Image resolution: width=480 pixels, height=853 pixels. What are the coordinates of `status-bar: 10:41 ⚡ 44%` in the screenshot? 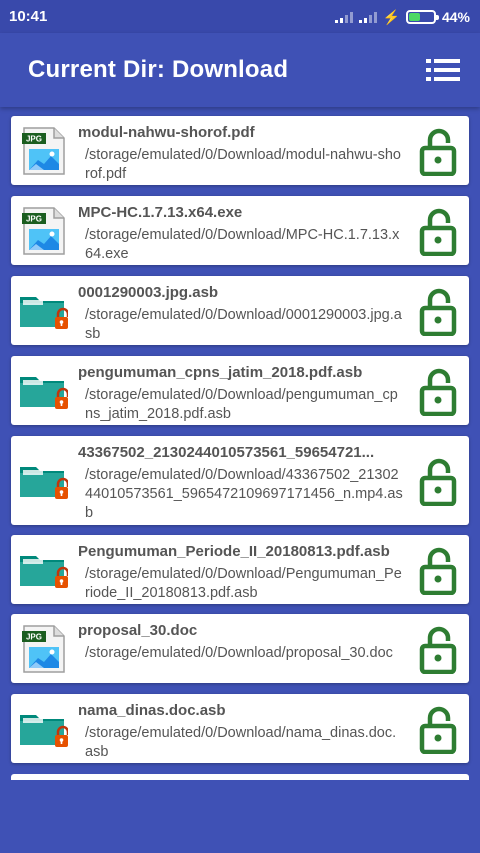 It's located at (240, 16).